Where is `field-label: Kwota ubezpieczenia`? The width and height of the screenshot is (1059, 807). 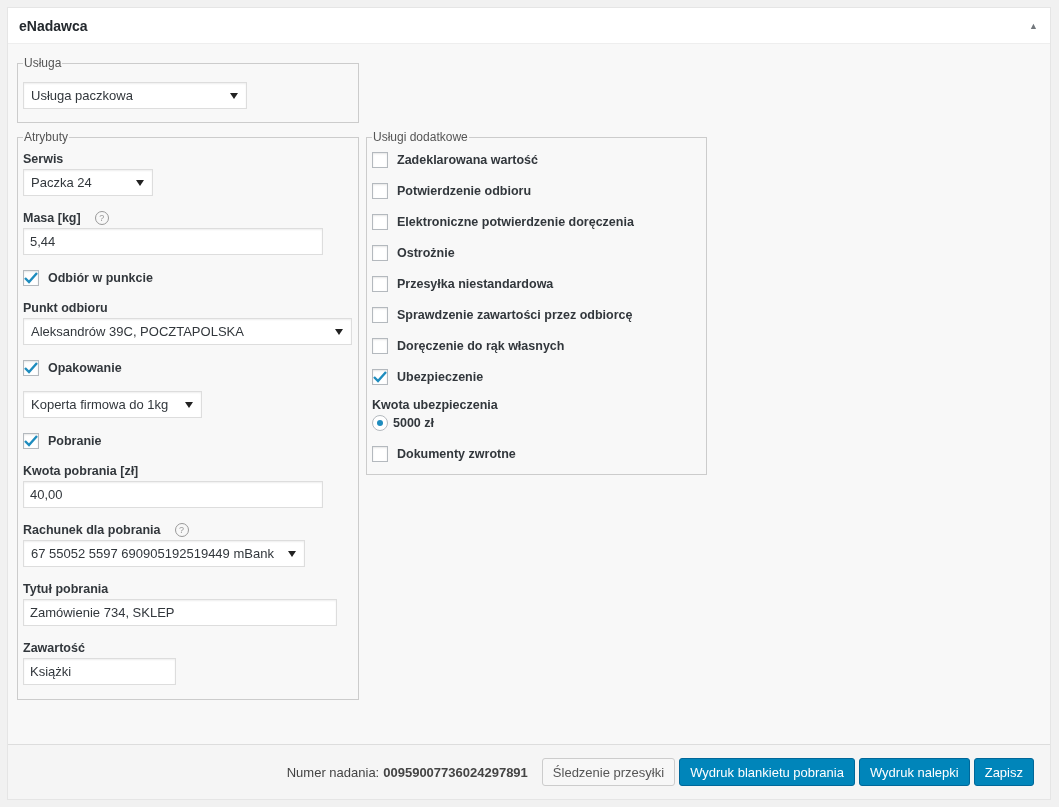
field-label: Kwota ubezpieczenia is located at coordinates (435, 405).